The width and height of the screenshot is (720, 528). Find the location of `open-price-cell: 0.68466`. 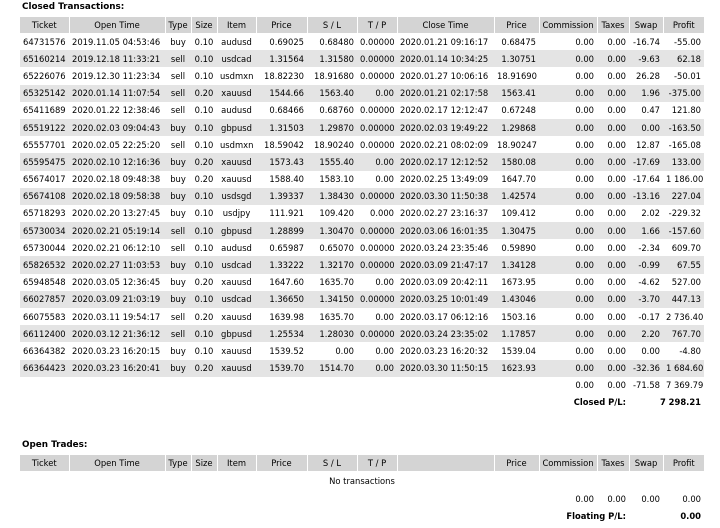

open-price-cell: 0.68466 is located at coordinates (286, 110).